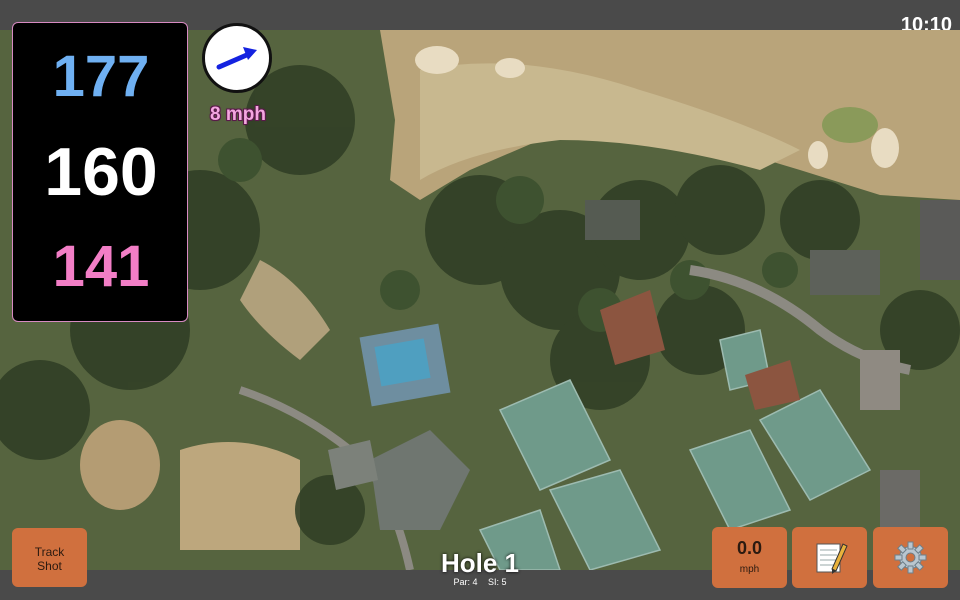  I want to click on hole-stroke-index: SI: 5, so click(497, 582).